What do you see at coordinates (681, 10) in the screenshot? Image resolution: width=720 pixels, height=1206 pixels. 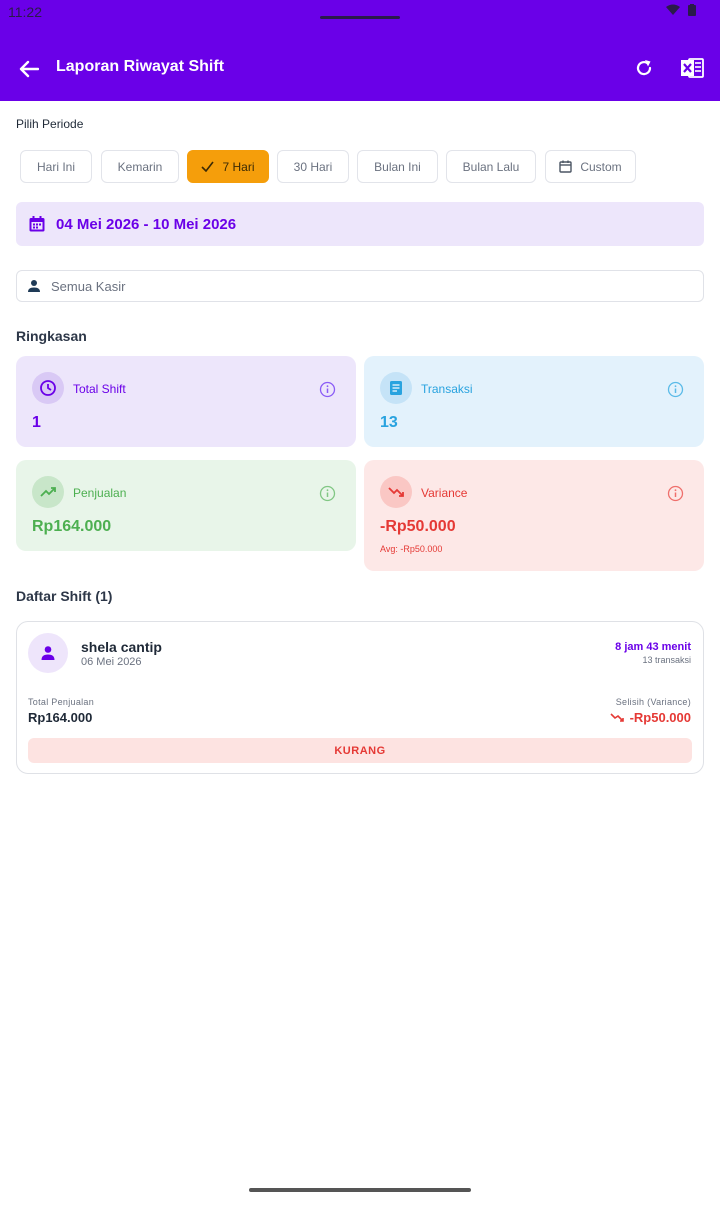 I see `status-icons` at bounding box center [681, 10].